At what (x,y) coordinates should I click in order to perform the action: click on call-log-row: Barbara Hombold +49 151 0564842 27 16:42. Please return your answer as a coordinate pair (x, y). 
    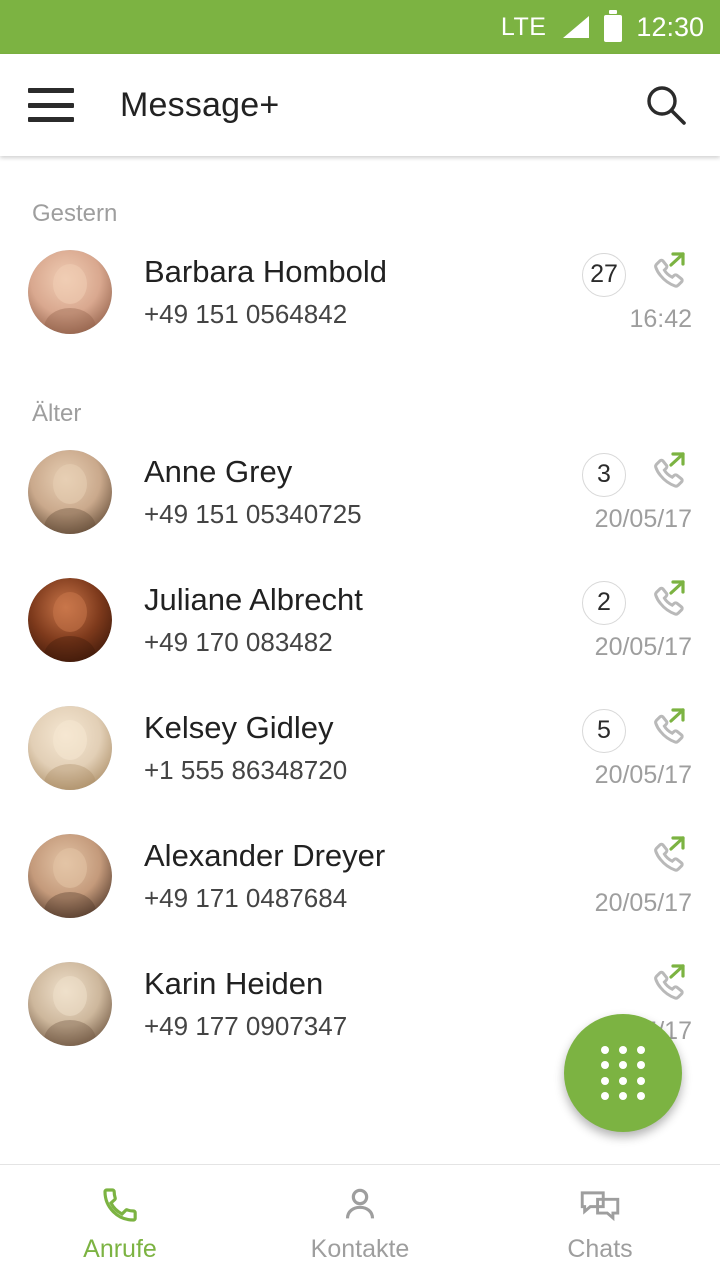
    Looking at the image, I should click on (360, 292).